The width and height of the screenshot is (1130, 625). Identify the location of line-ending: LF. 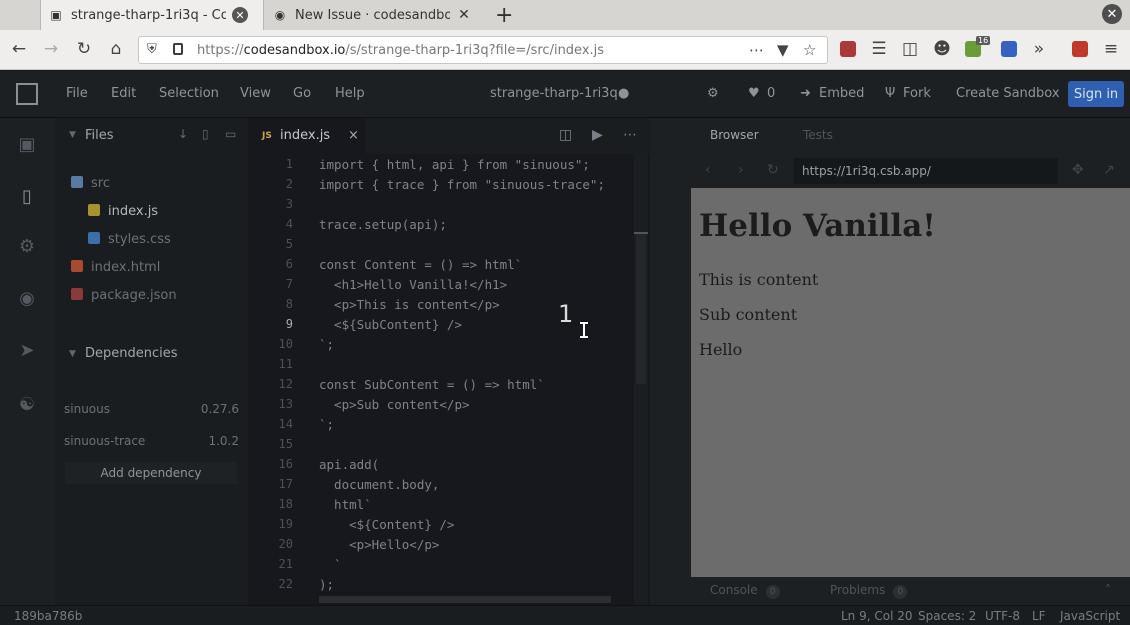
(1039, 616).